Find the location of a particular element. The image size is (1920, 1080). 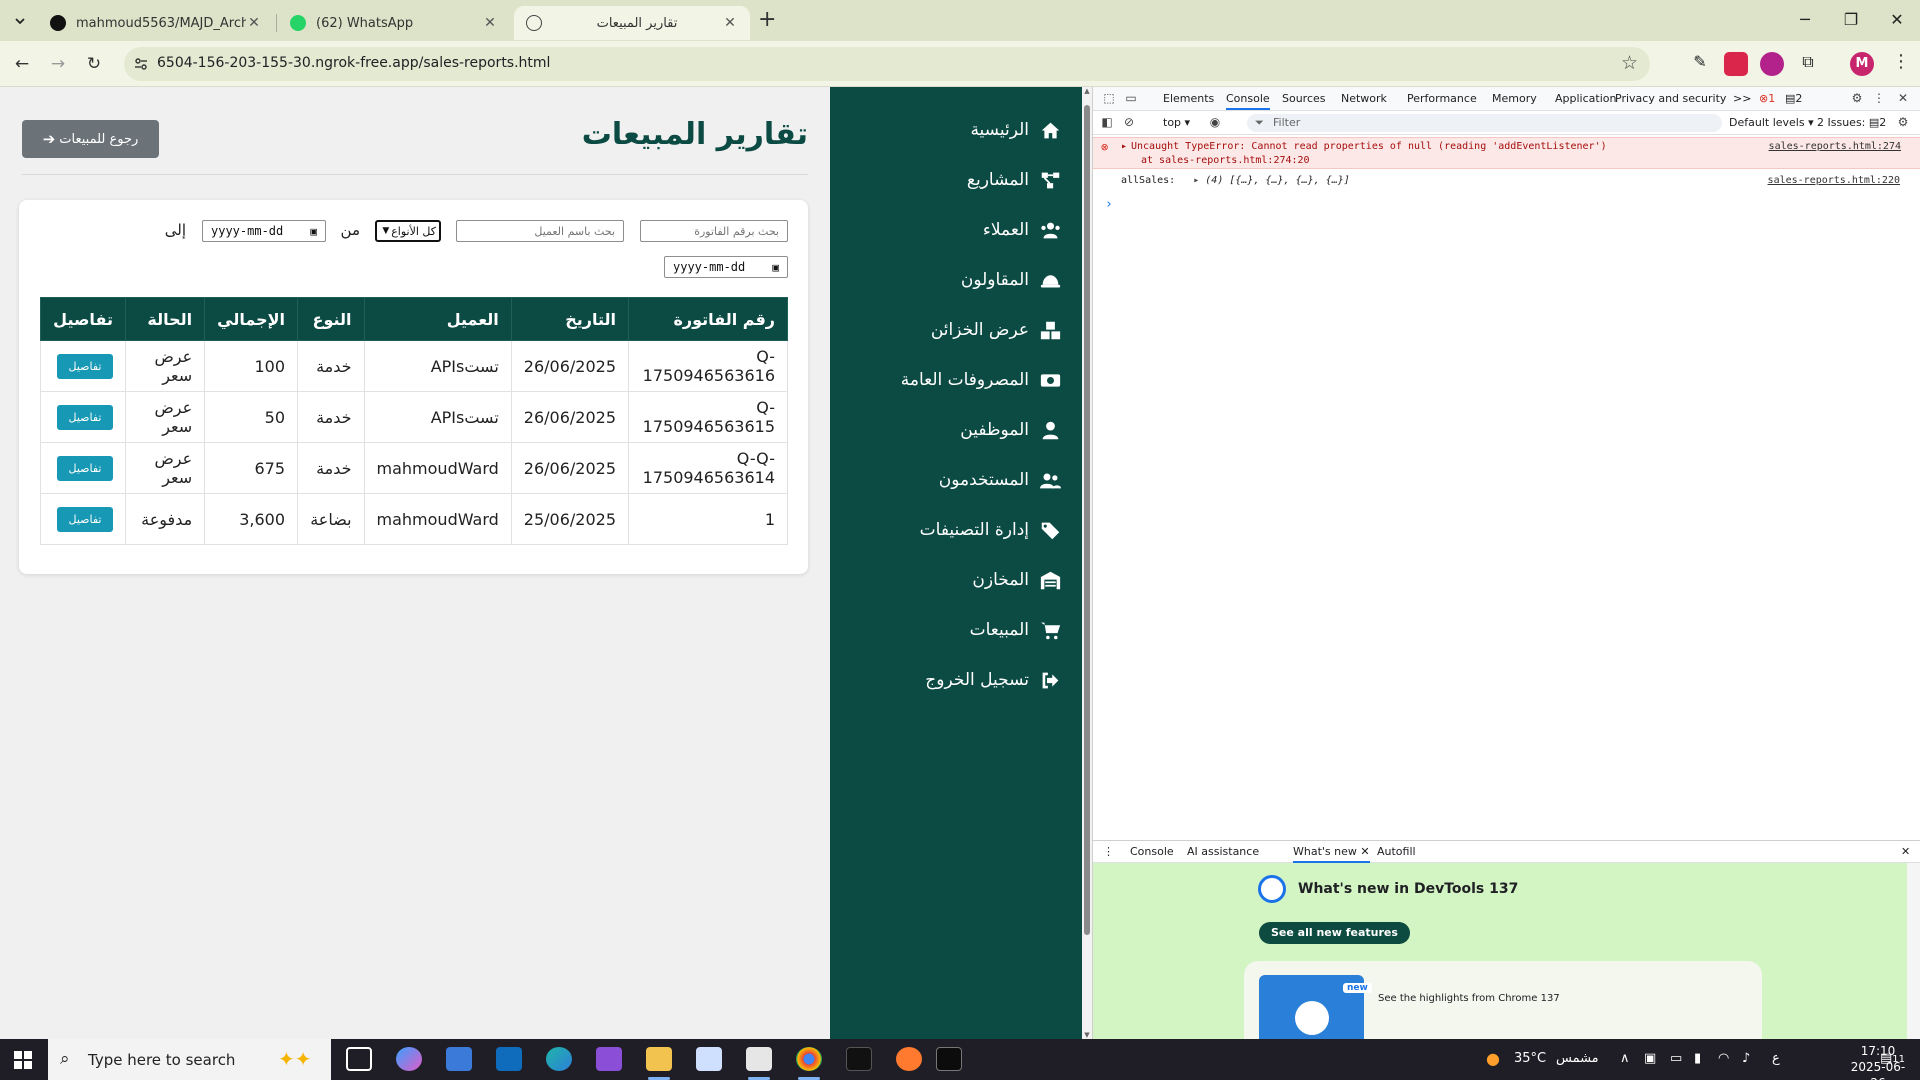

error-source-link: sales-reports.html:274 is located at coordinates (1835, 146).